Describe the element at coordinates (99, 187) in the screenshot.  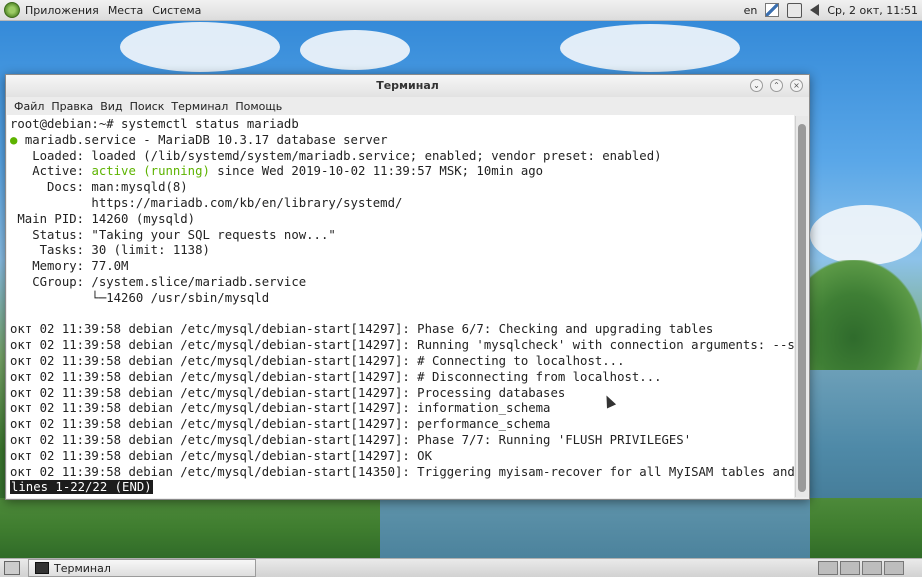
I see `docs-line: Docs: man:mysqld(8)` at that location.